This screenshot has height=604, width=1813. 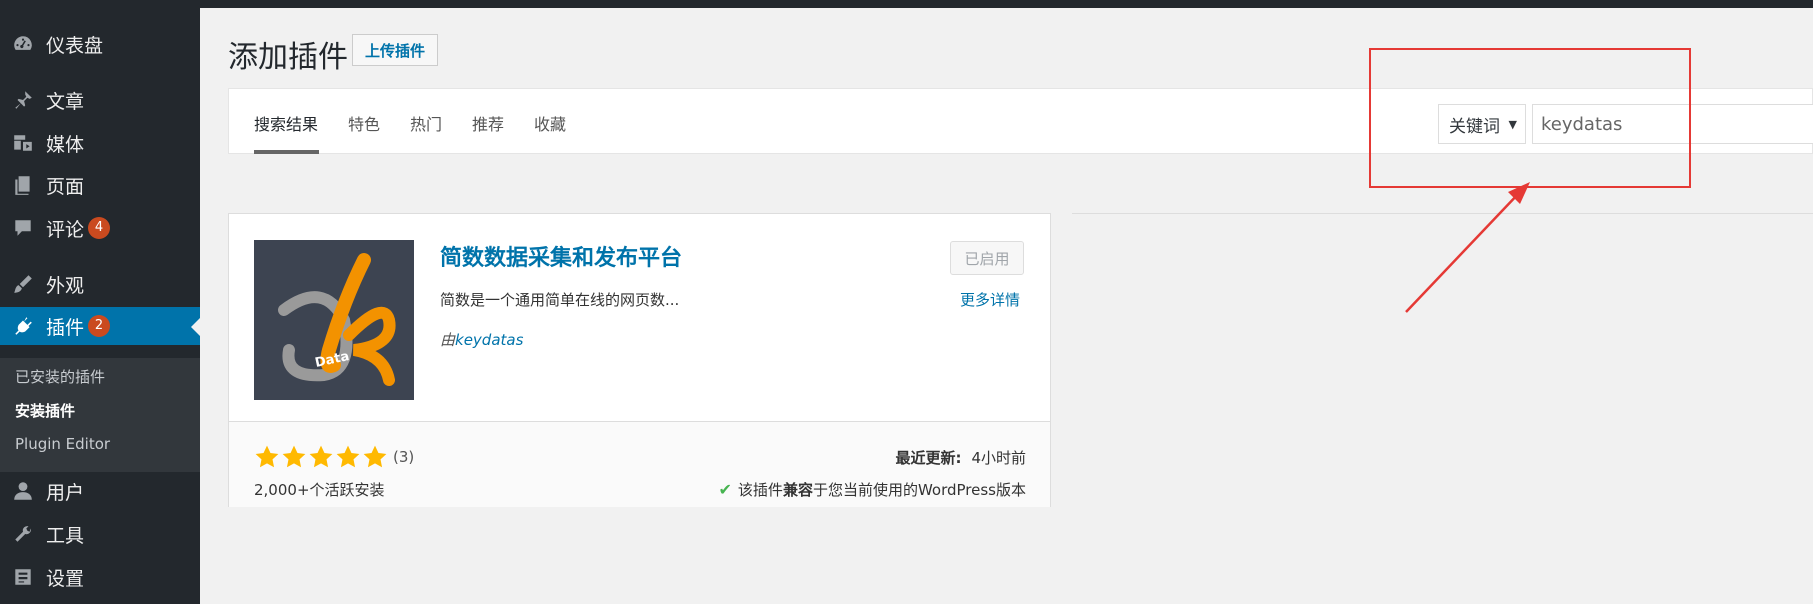 I want to click on checkmark-icon: ✔, so click(x=725, y=489).